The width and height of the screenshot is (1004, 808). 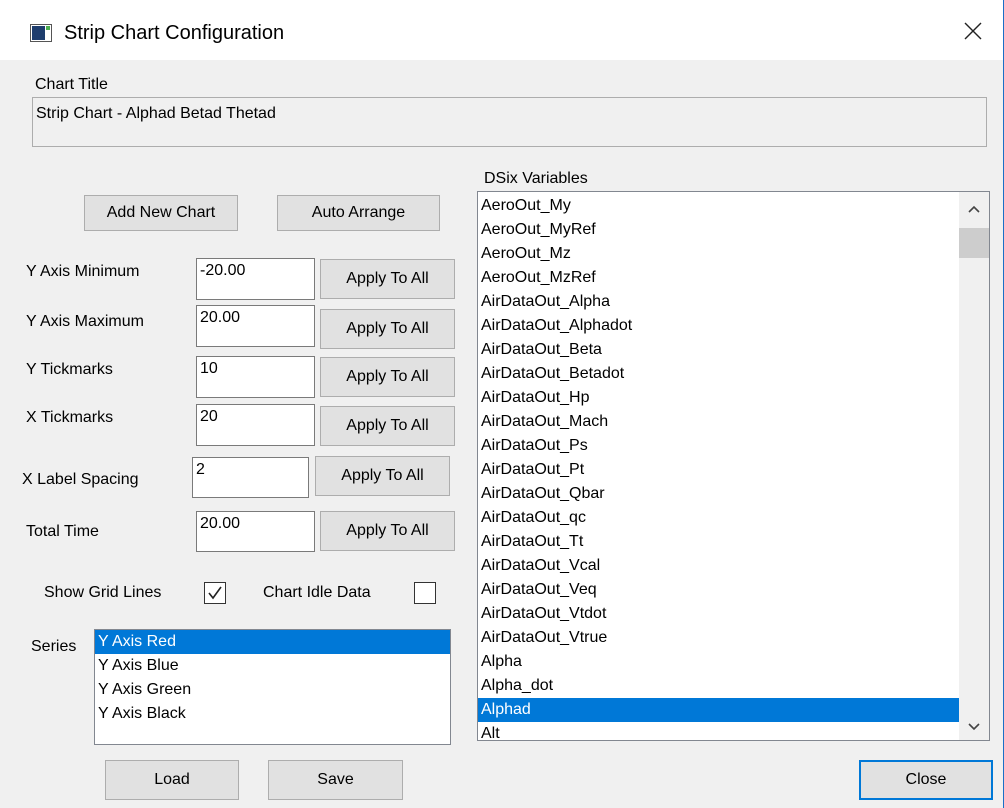 I want to click on x-label-spacing-input: 2, so click(x=250, y=477).